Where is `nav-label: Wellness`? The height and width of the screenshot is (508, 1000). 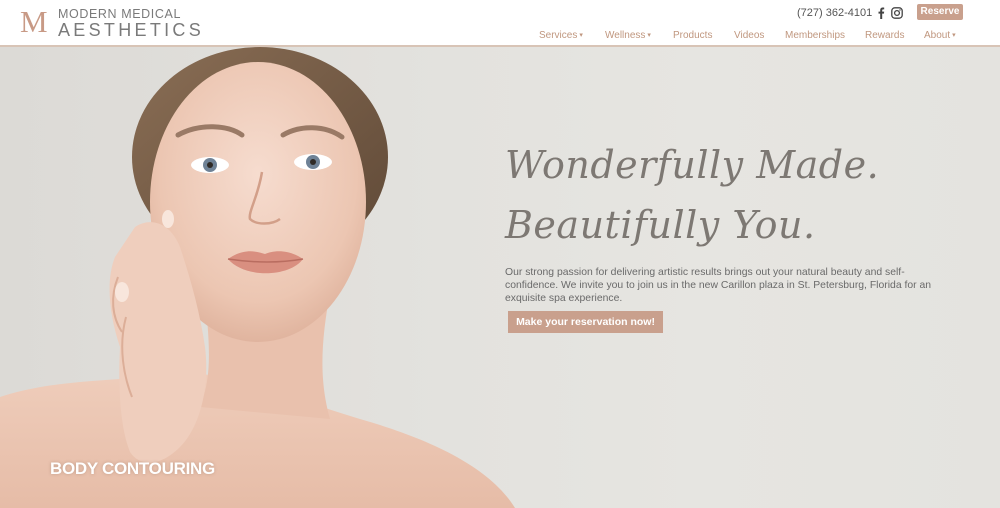 nav-label: Wellness is located at coordinates (625, 35).